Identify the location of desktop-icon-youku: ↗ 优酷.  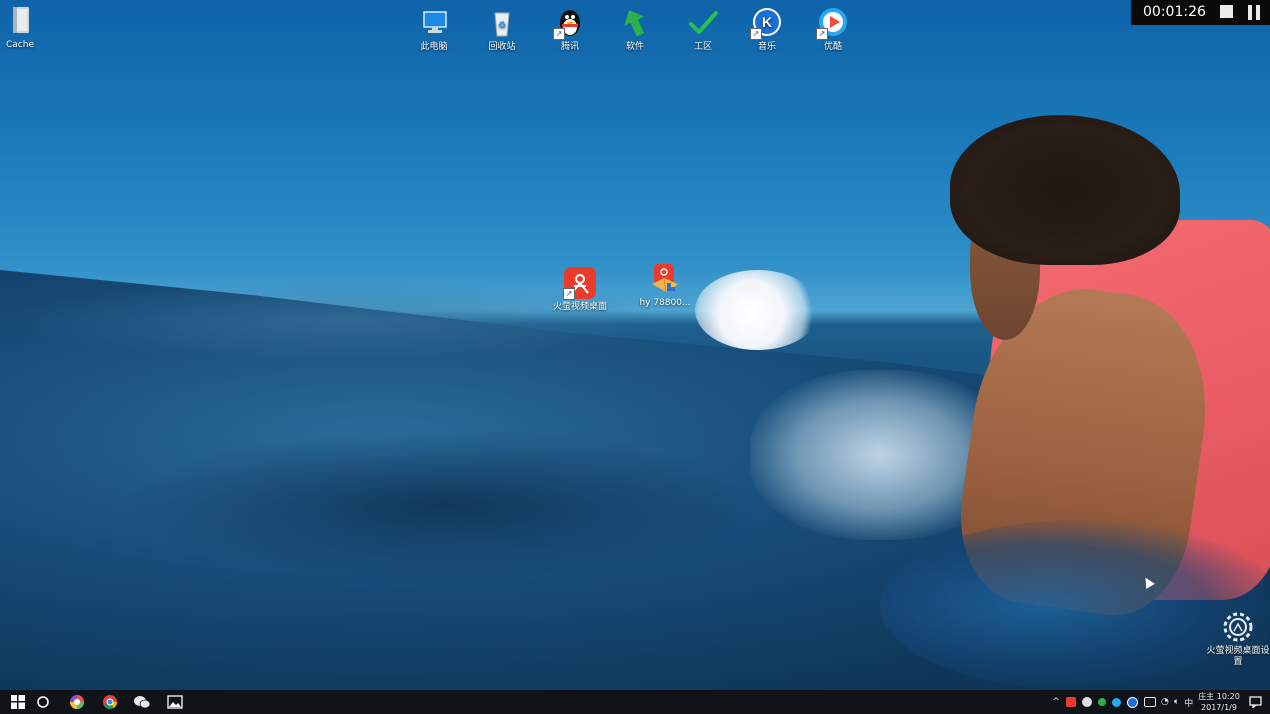
(833, 29).